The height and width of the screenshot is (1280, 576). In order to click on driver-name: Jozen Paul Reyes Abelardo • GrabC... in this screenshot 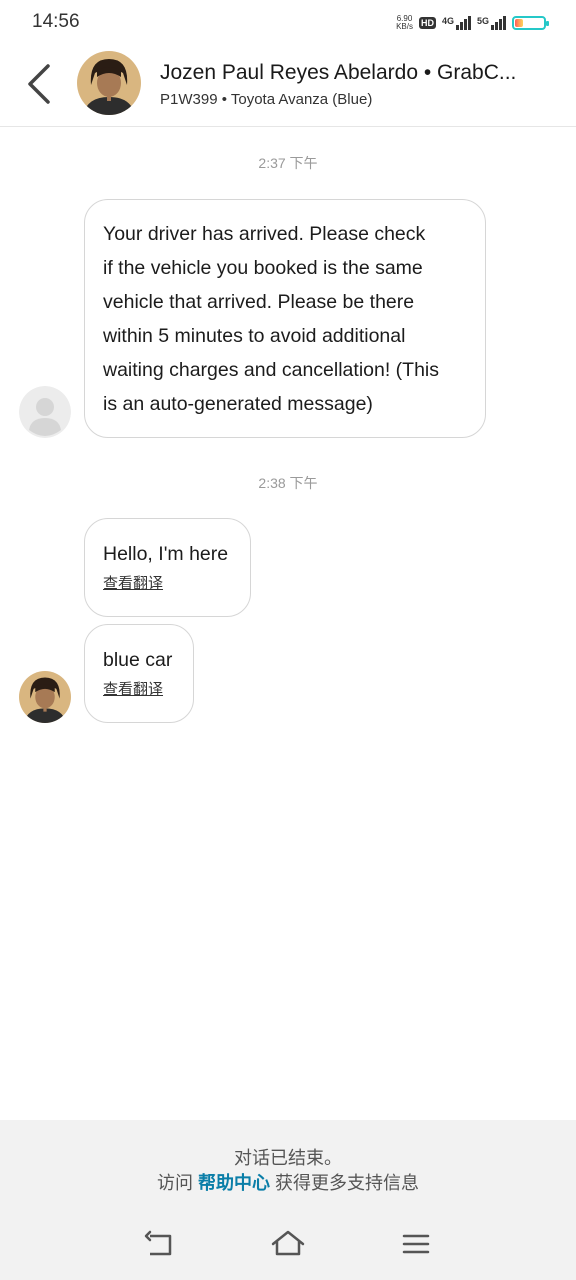, I will do `click(338, 72)`.